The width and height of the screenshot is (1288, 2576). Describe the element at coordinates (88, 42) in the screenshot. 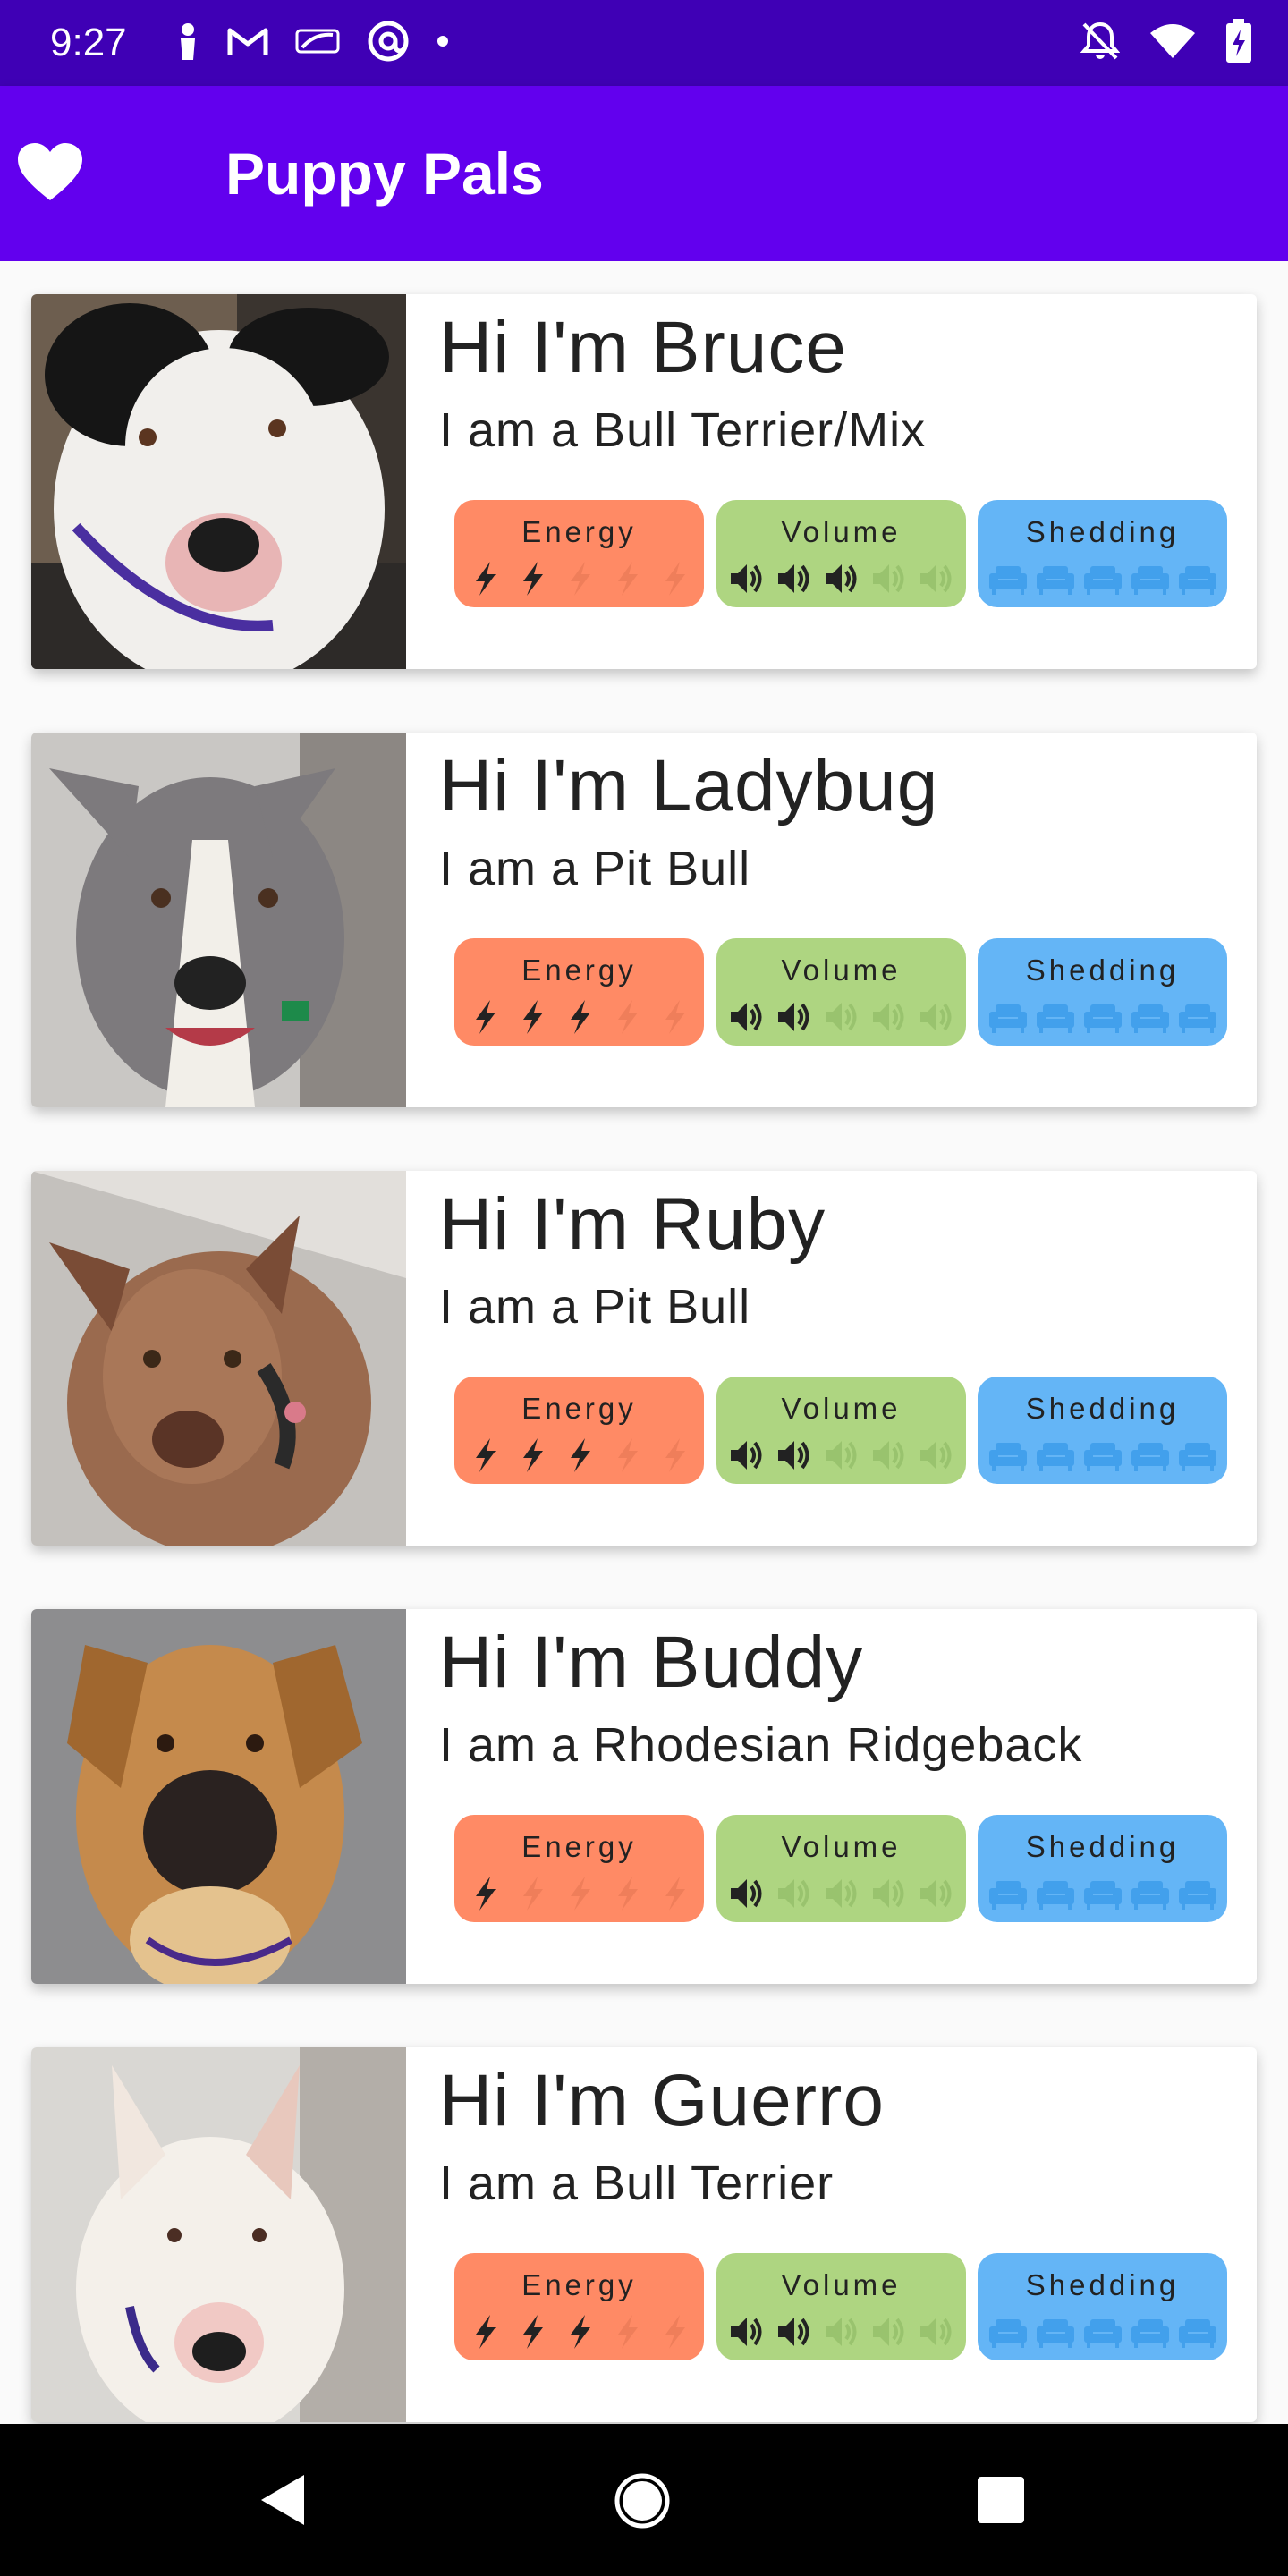

I see `status-time: 9:27` at that location.